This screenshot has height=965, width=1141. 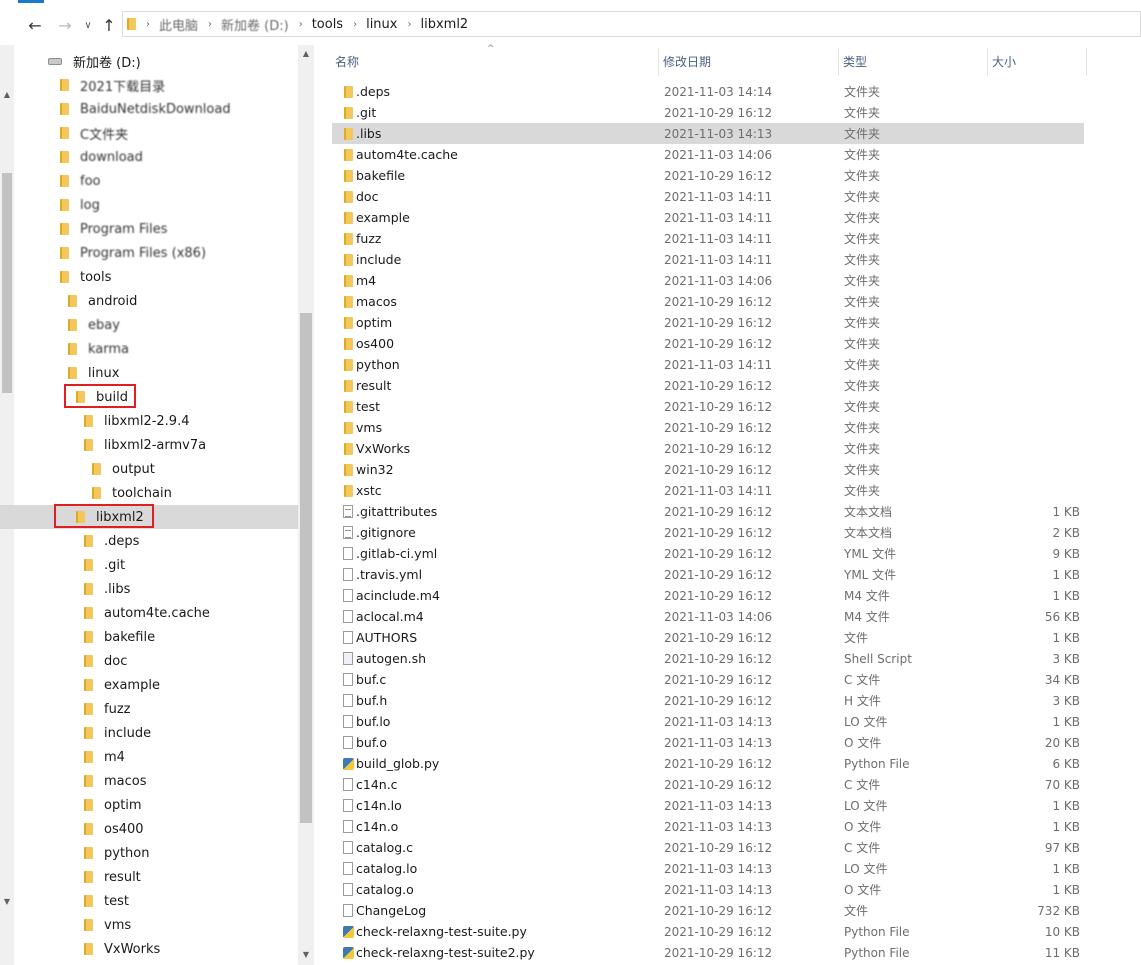 What do you see at coordinates (708, 322) in the screenshot?
I see `file-row: optim 2021-10-29 16:12 文件夹` at bounding box center [708, 322].